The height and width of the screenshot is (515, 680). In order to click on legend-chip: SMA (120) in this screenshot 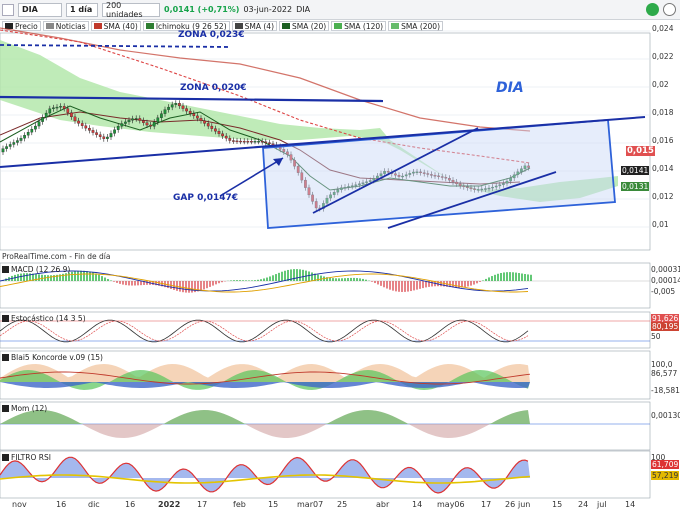, I will do `click(359, 26)`.